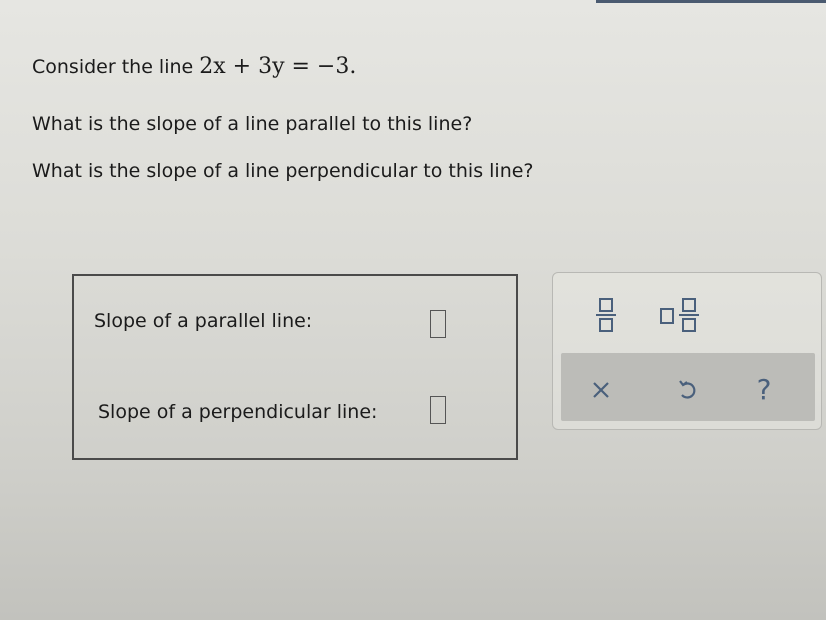  Describe the element at coordinates (238, 412) in the screenshot. I see `perpendicular-slope-label: Slope of a perpendicular line:` at that location.